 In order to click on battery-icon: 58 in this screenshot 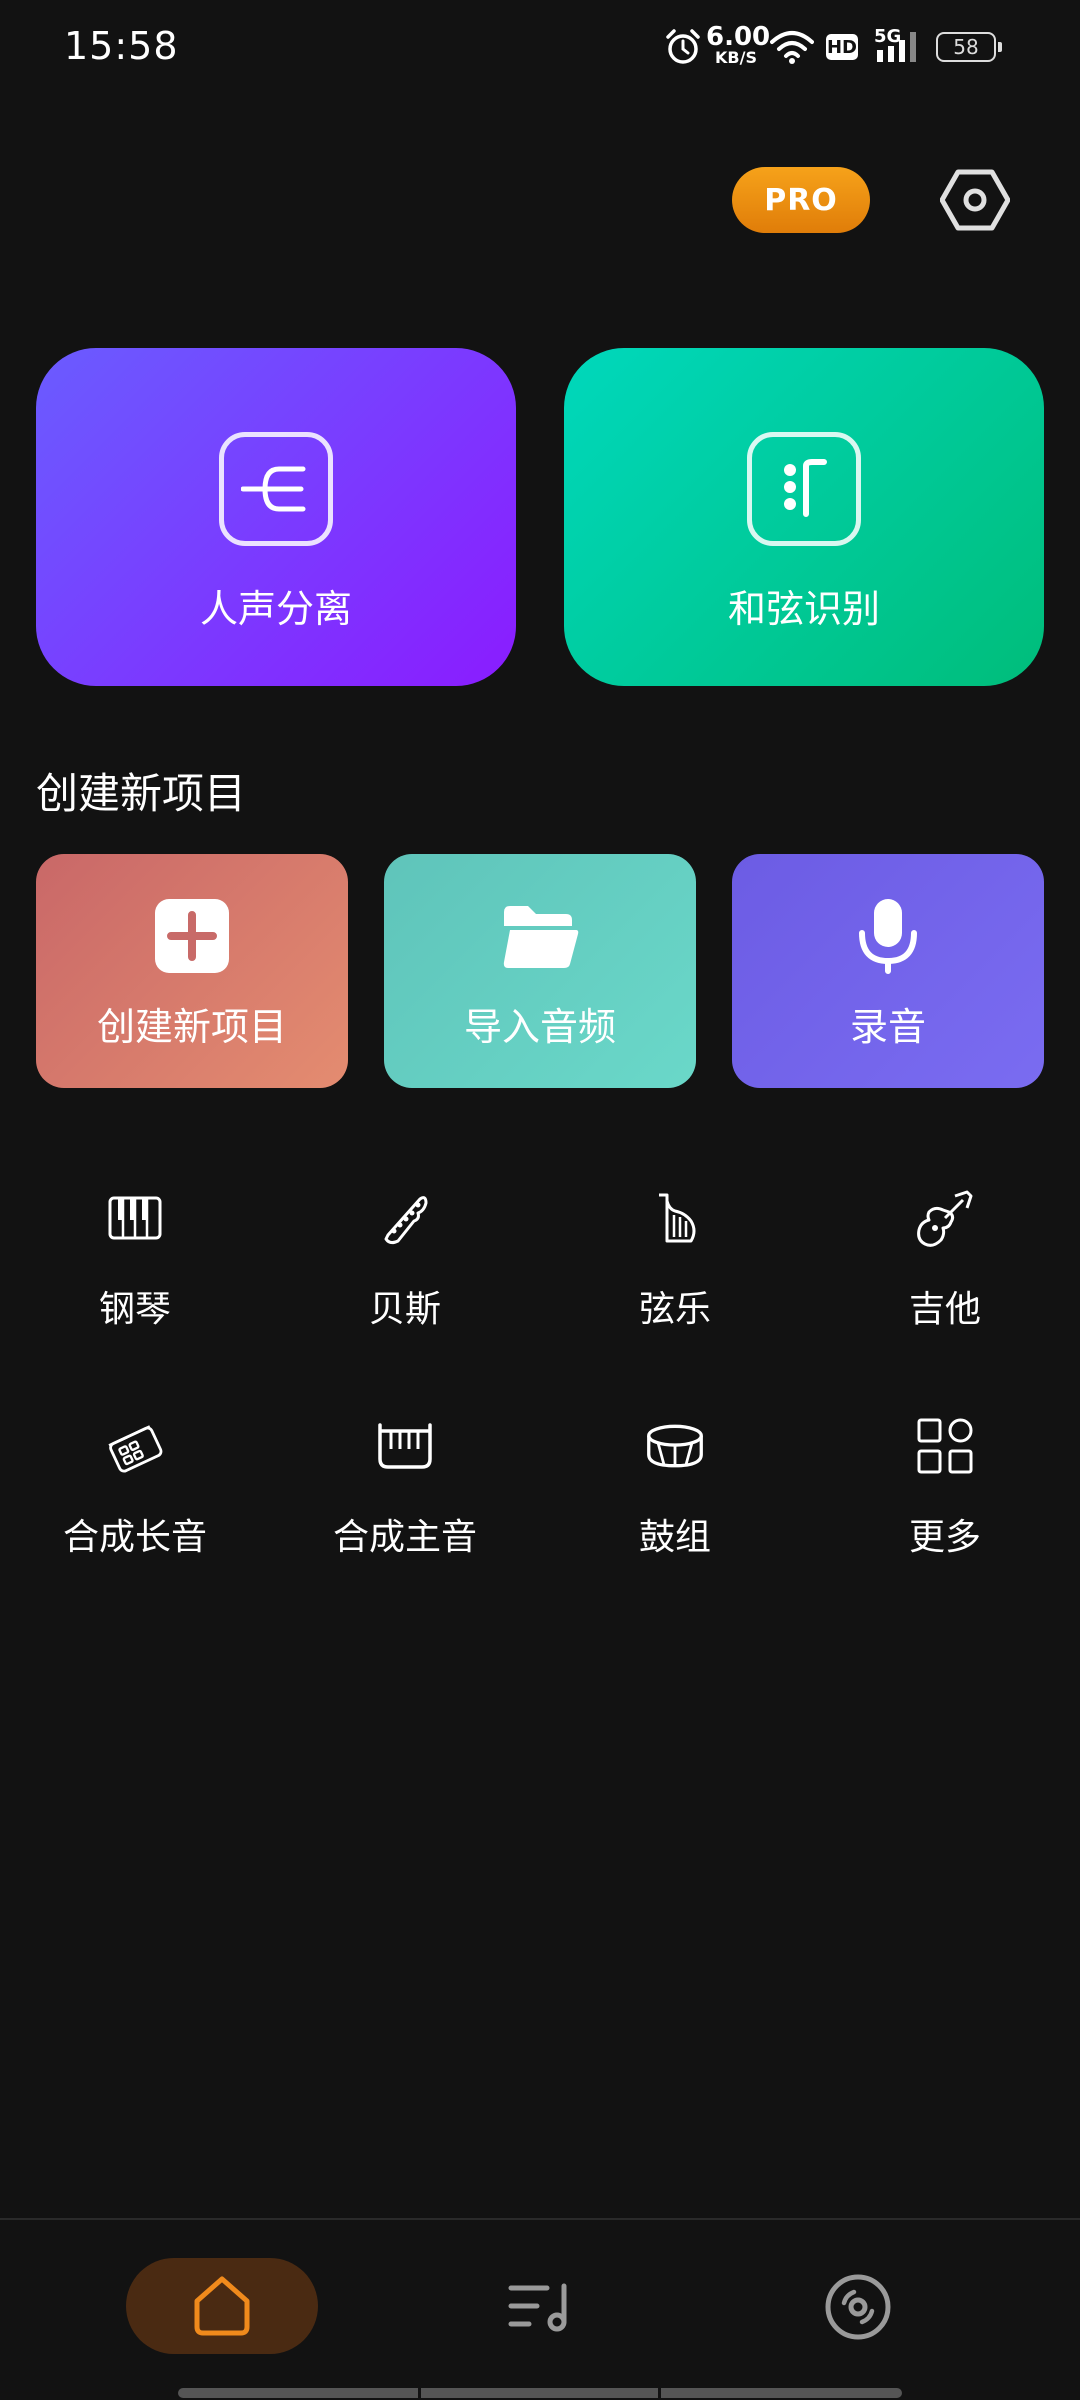, I will do `click(969, 47)`.